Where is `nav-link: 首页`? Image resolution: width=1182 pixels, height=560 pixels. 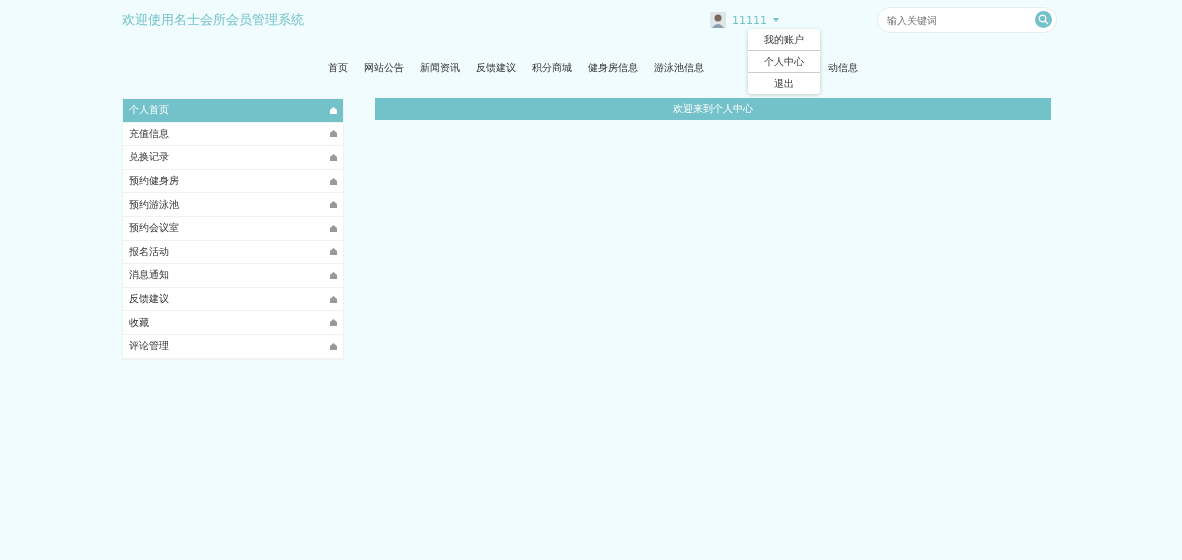 nav-link: 首页 is located at coordinates (338, 68).